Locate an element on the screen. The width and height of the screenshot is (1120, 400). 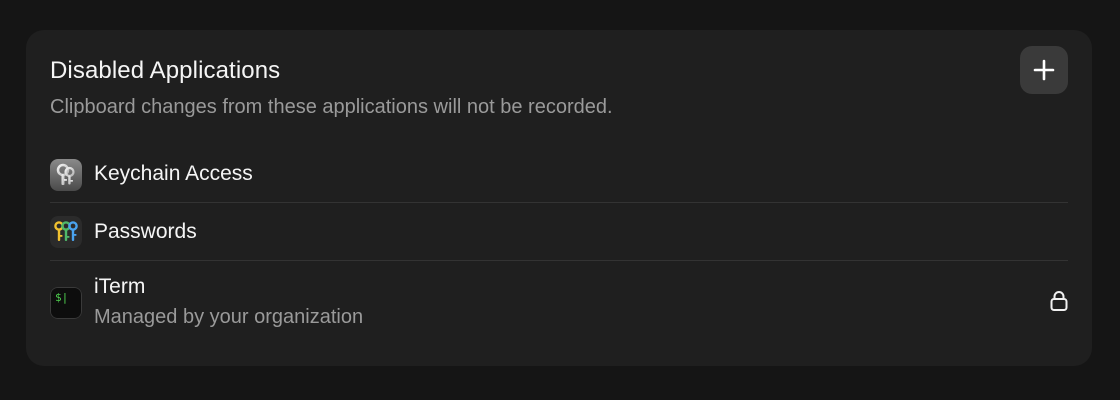
plus-icon is located at coordinates (1044, 70).